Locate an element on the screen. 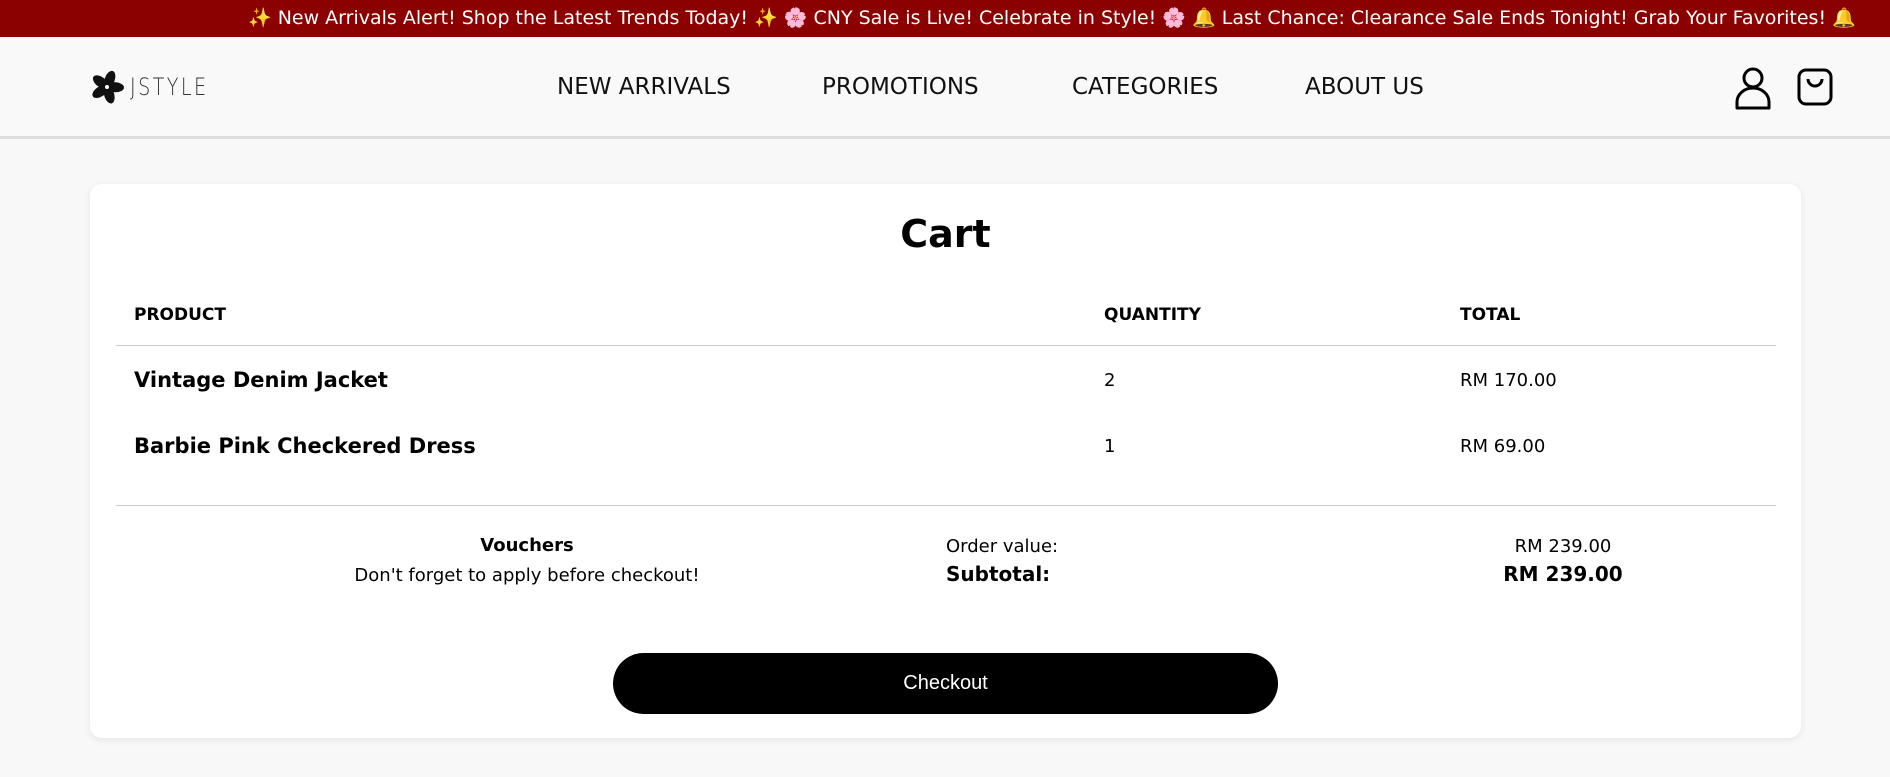  user-icon is located at coordinates (1753, 88).